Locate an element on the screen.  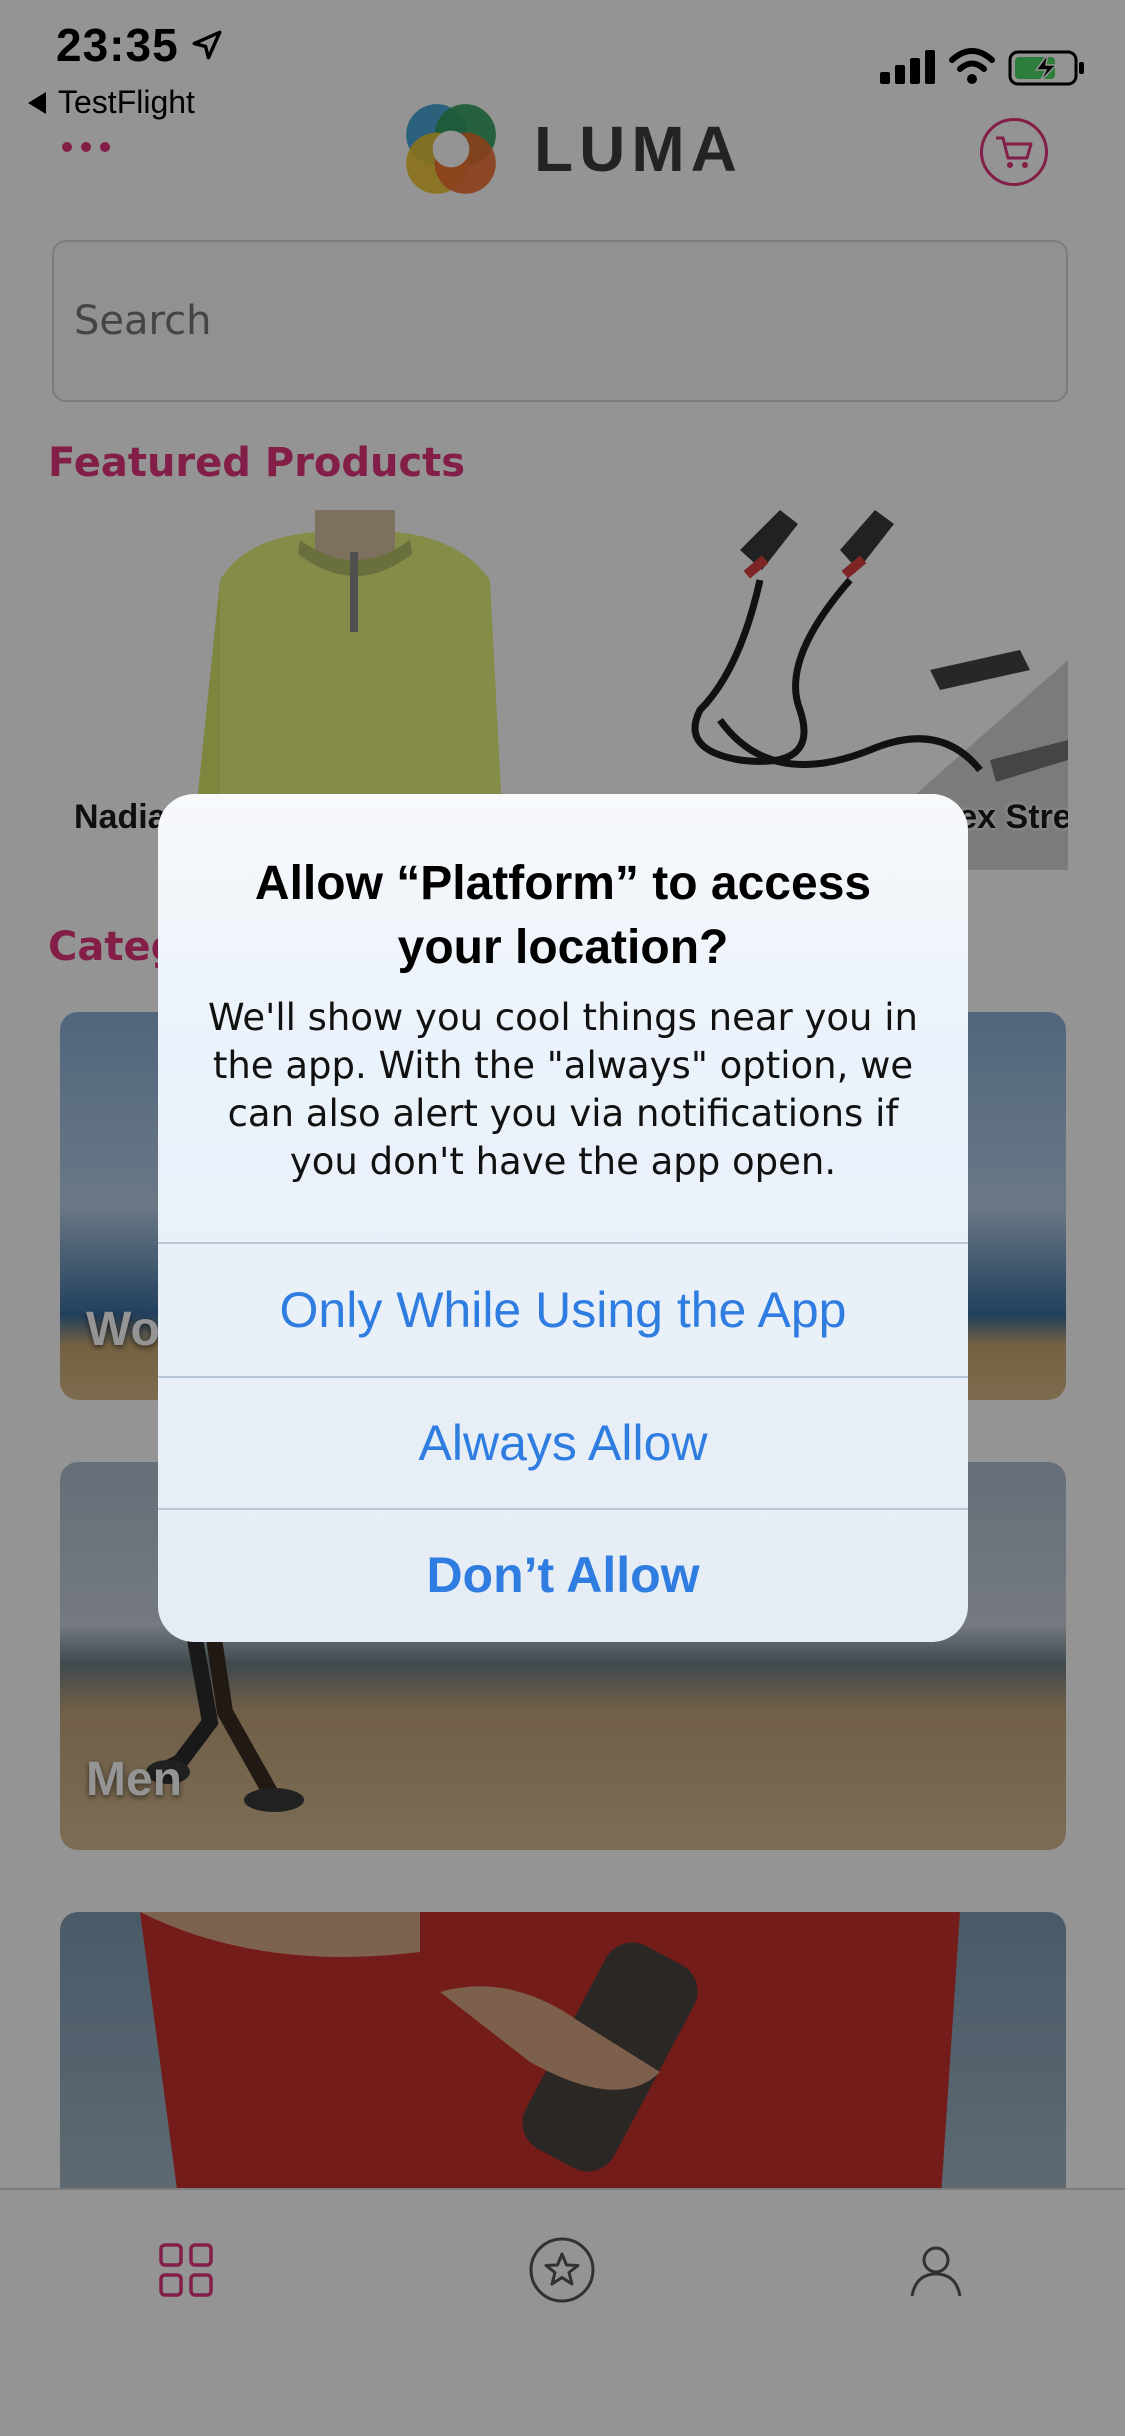
dont-allow-button: Don’t Allow is located at coordinates (563, 1574).